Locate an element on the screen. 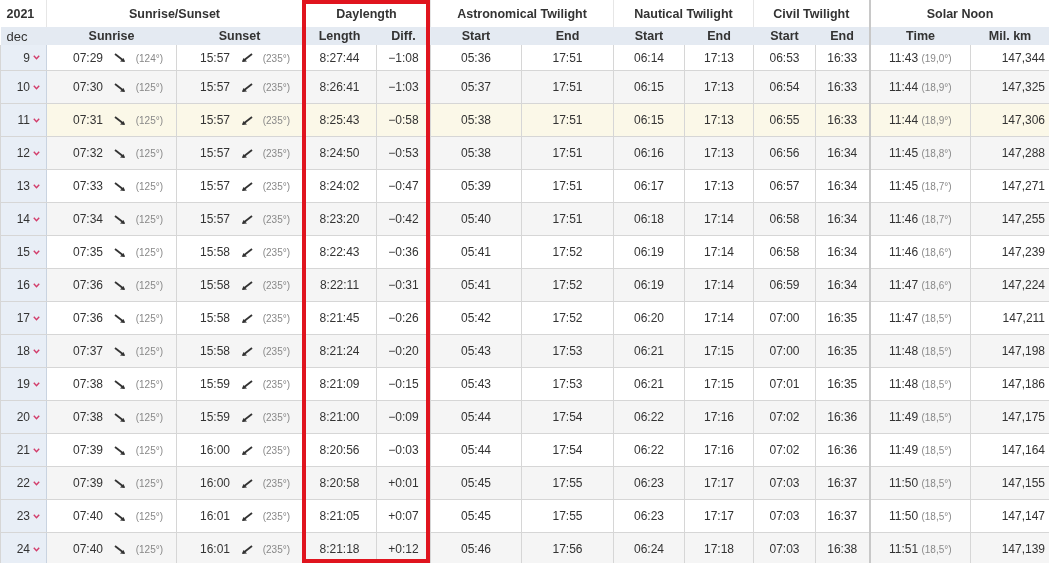 Image resolution: width=1049 pixels, height=563 pixels. table-cell: 07:00 is located at coordinates (784, 318).